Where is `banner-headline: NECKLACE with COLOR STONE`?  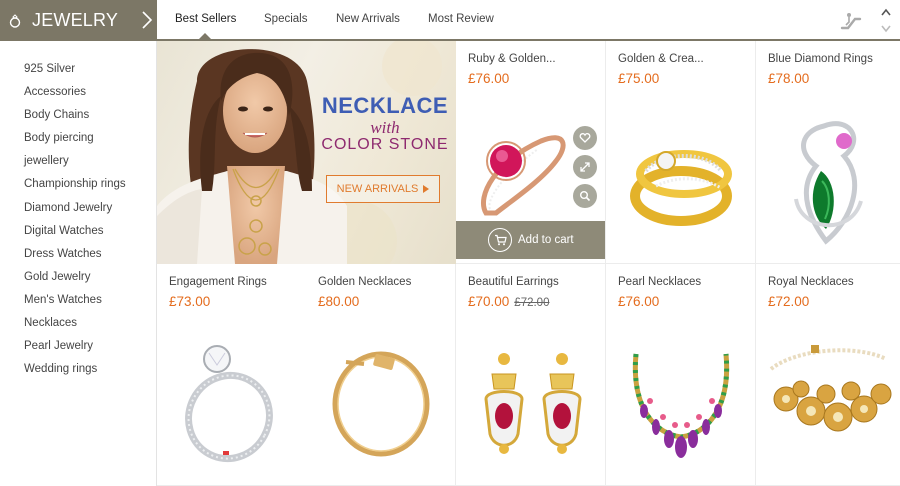 banner-headline: NECKLACE with COLOR STONE is located at coordinates (385, 123).